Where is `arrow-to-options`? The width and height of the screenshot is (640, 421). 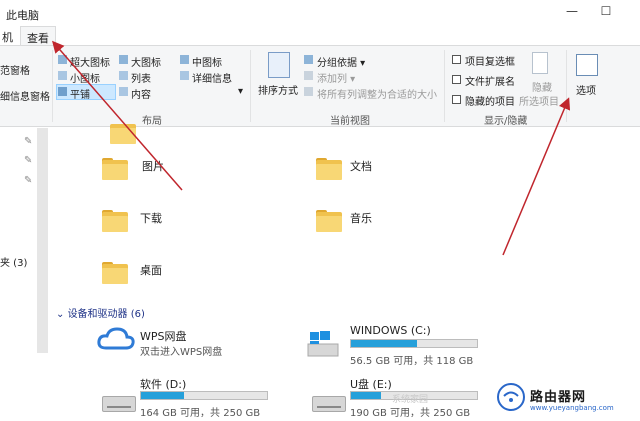 arrow-to-options is located at coordinates (536, 176).